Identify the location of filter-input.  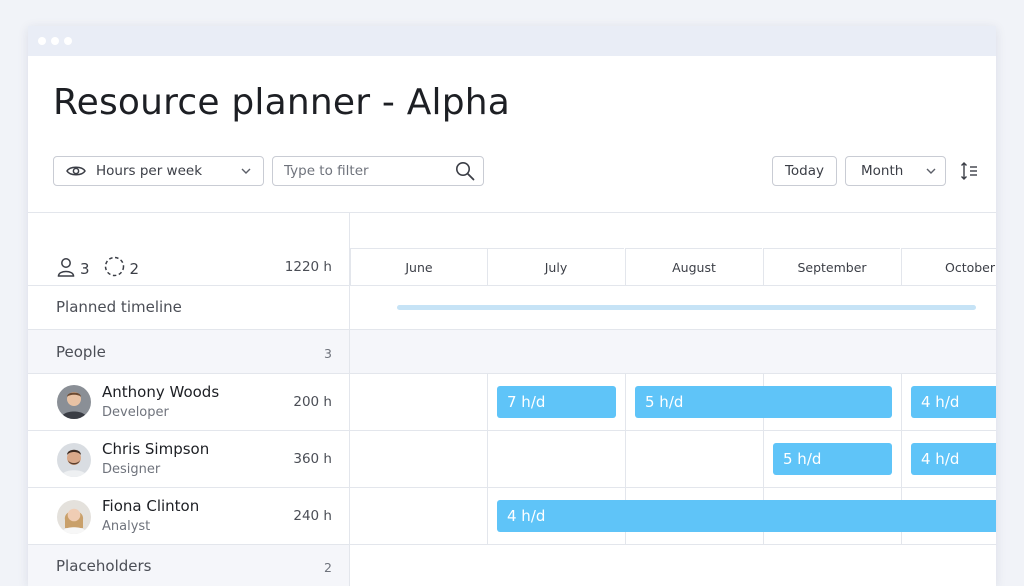
(369, 171).